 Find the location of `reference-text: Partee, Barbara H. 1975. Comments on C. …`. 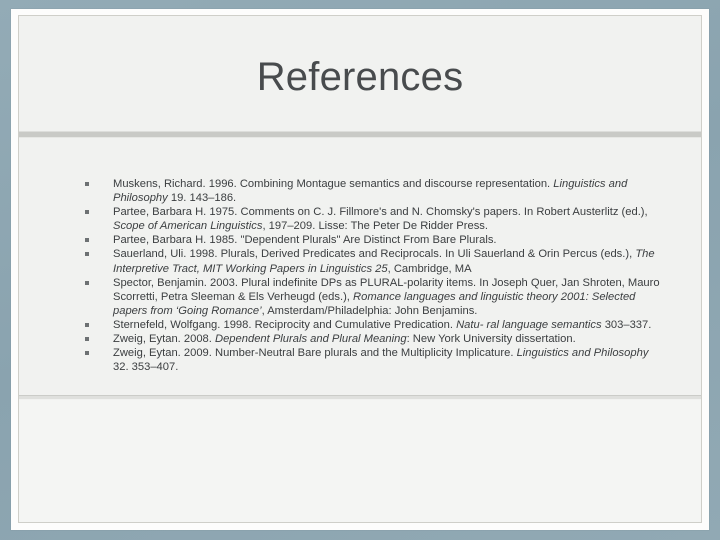

reference-text: Partee, Barbara H. 1975. Comments on C. … is located at coordinates (380, 219).